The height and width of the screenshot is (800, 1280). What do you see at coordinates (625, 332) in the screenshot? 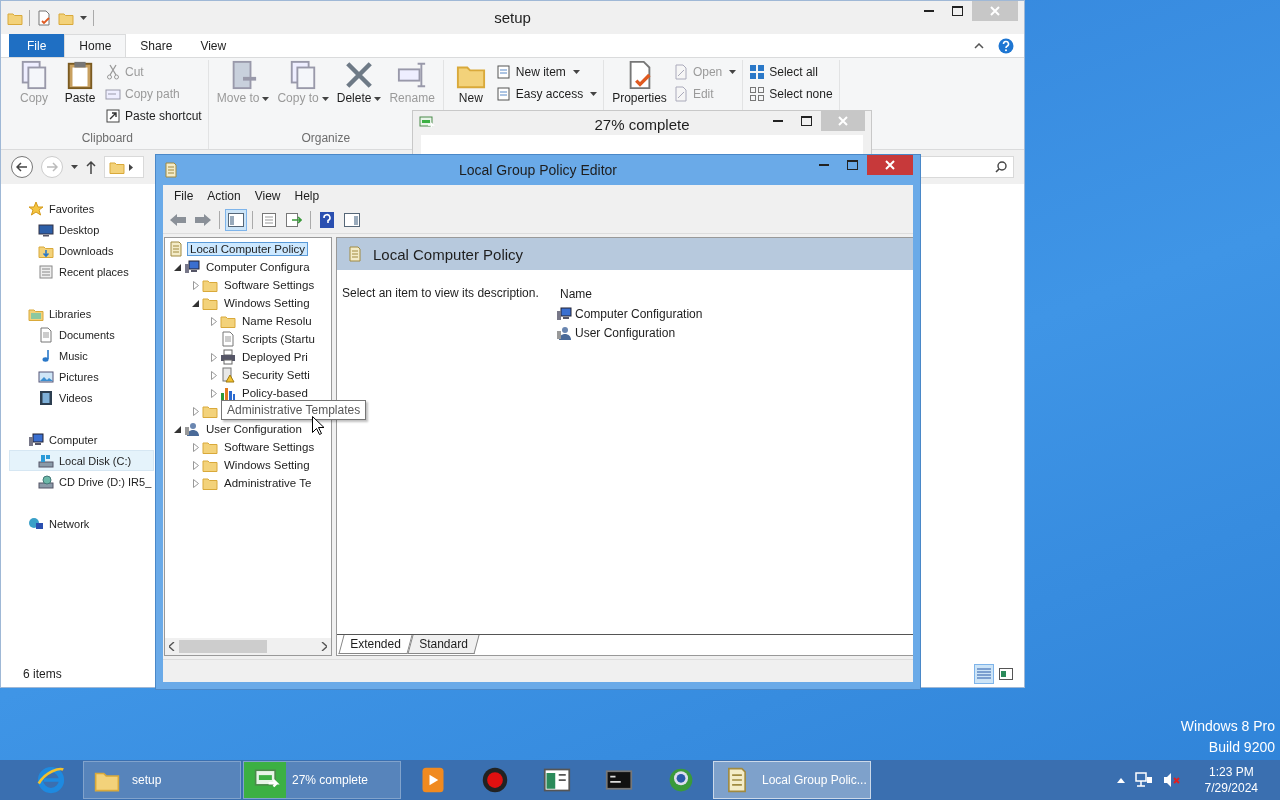
I see `list-item: User Configuration` at bounding box center [625, 332].